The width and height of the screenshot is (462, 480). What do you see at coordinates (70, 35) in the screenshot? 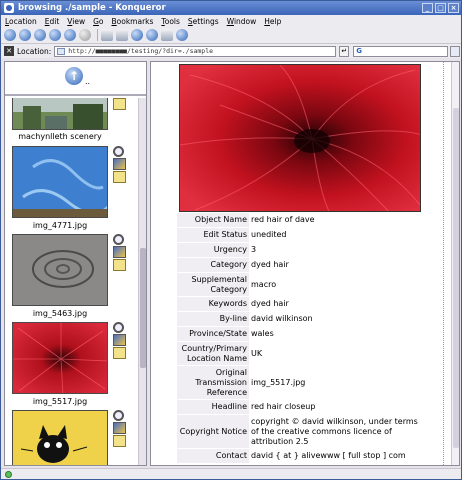
I see `reload-icon` at bounding box center [70, 35].